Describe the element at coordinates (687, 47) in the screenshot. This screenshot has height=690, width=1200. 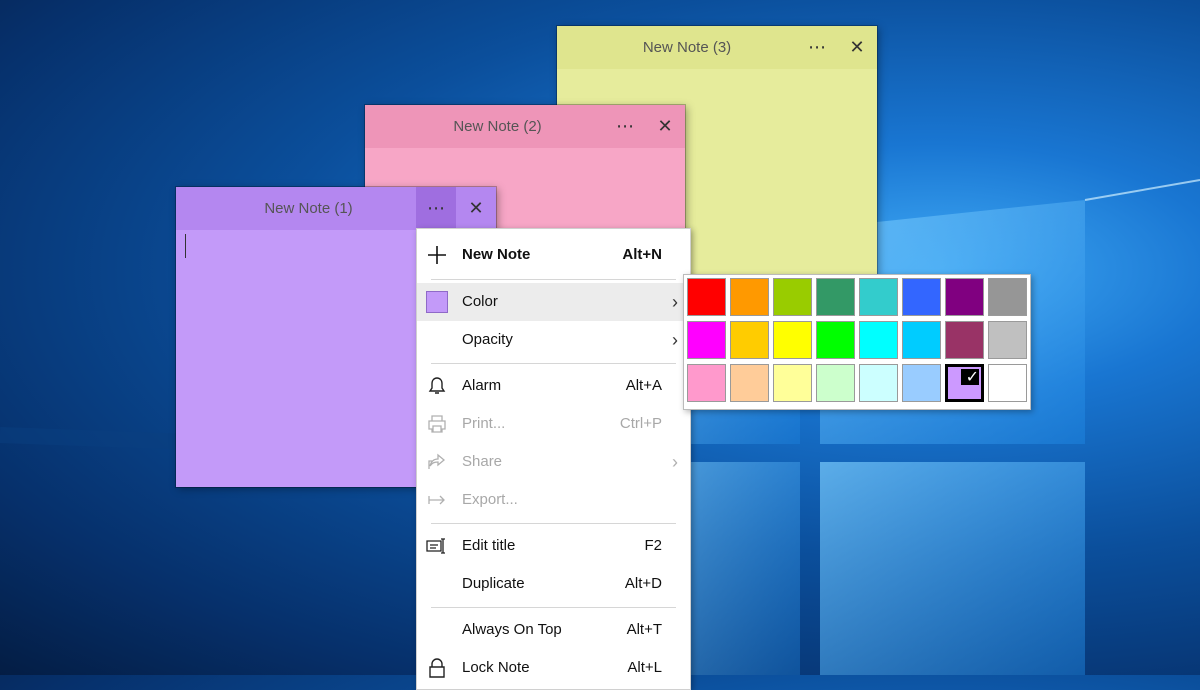
I see `note-title: New Note (3)` at that location.